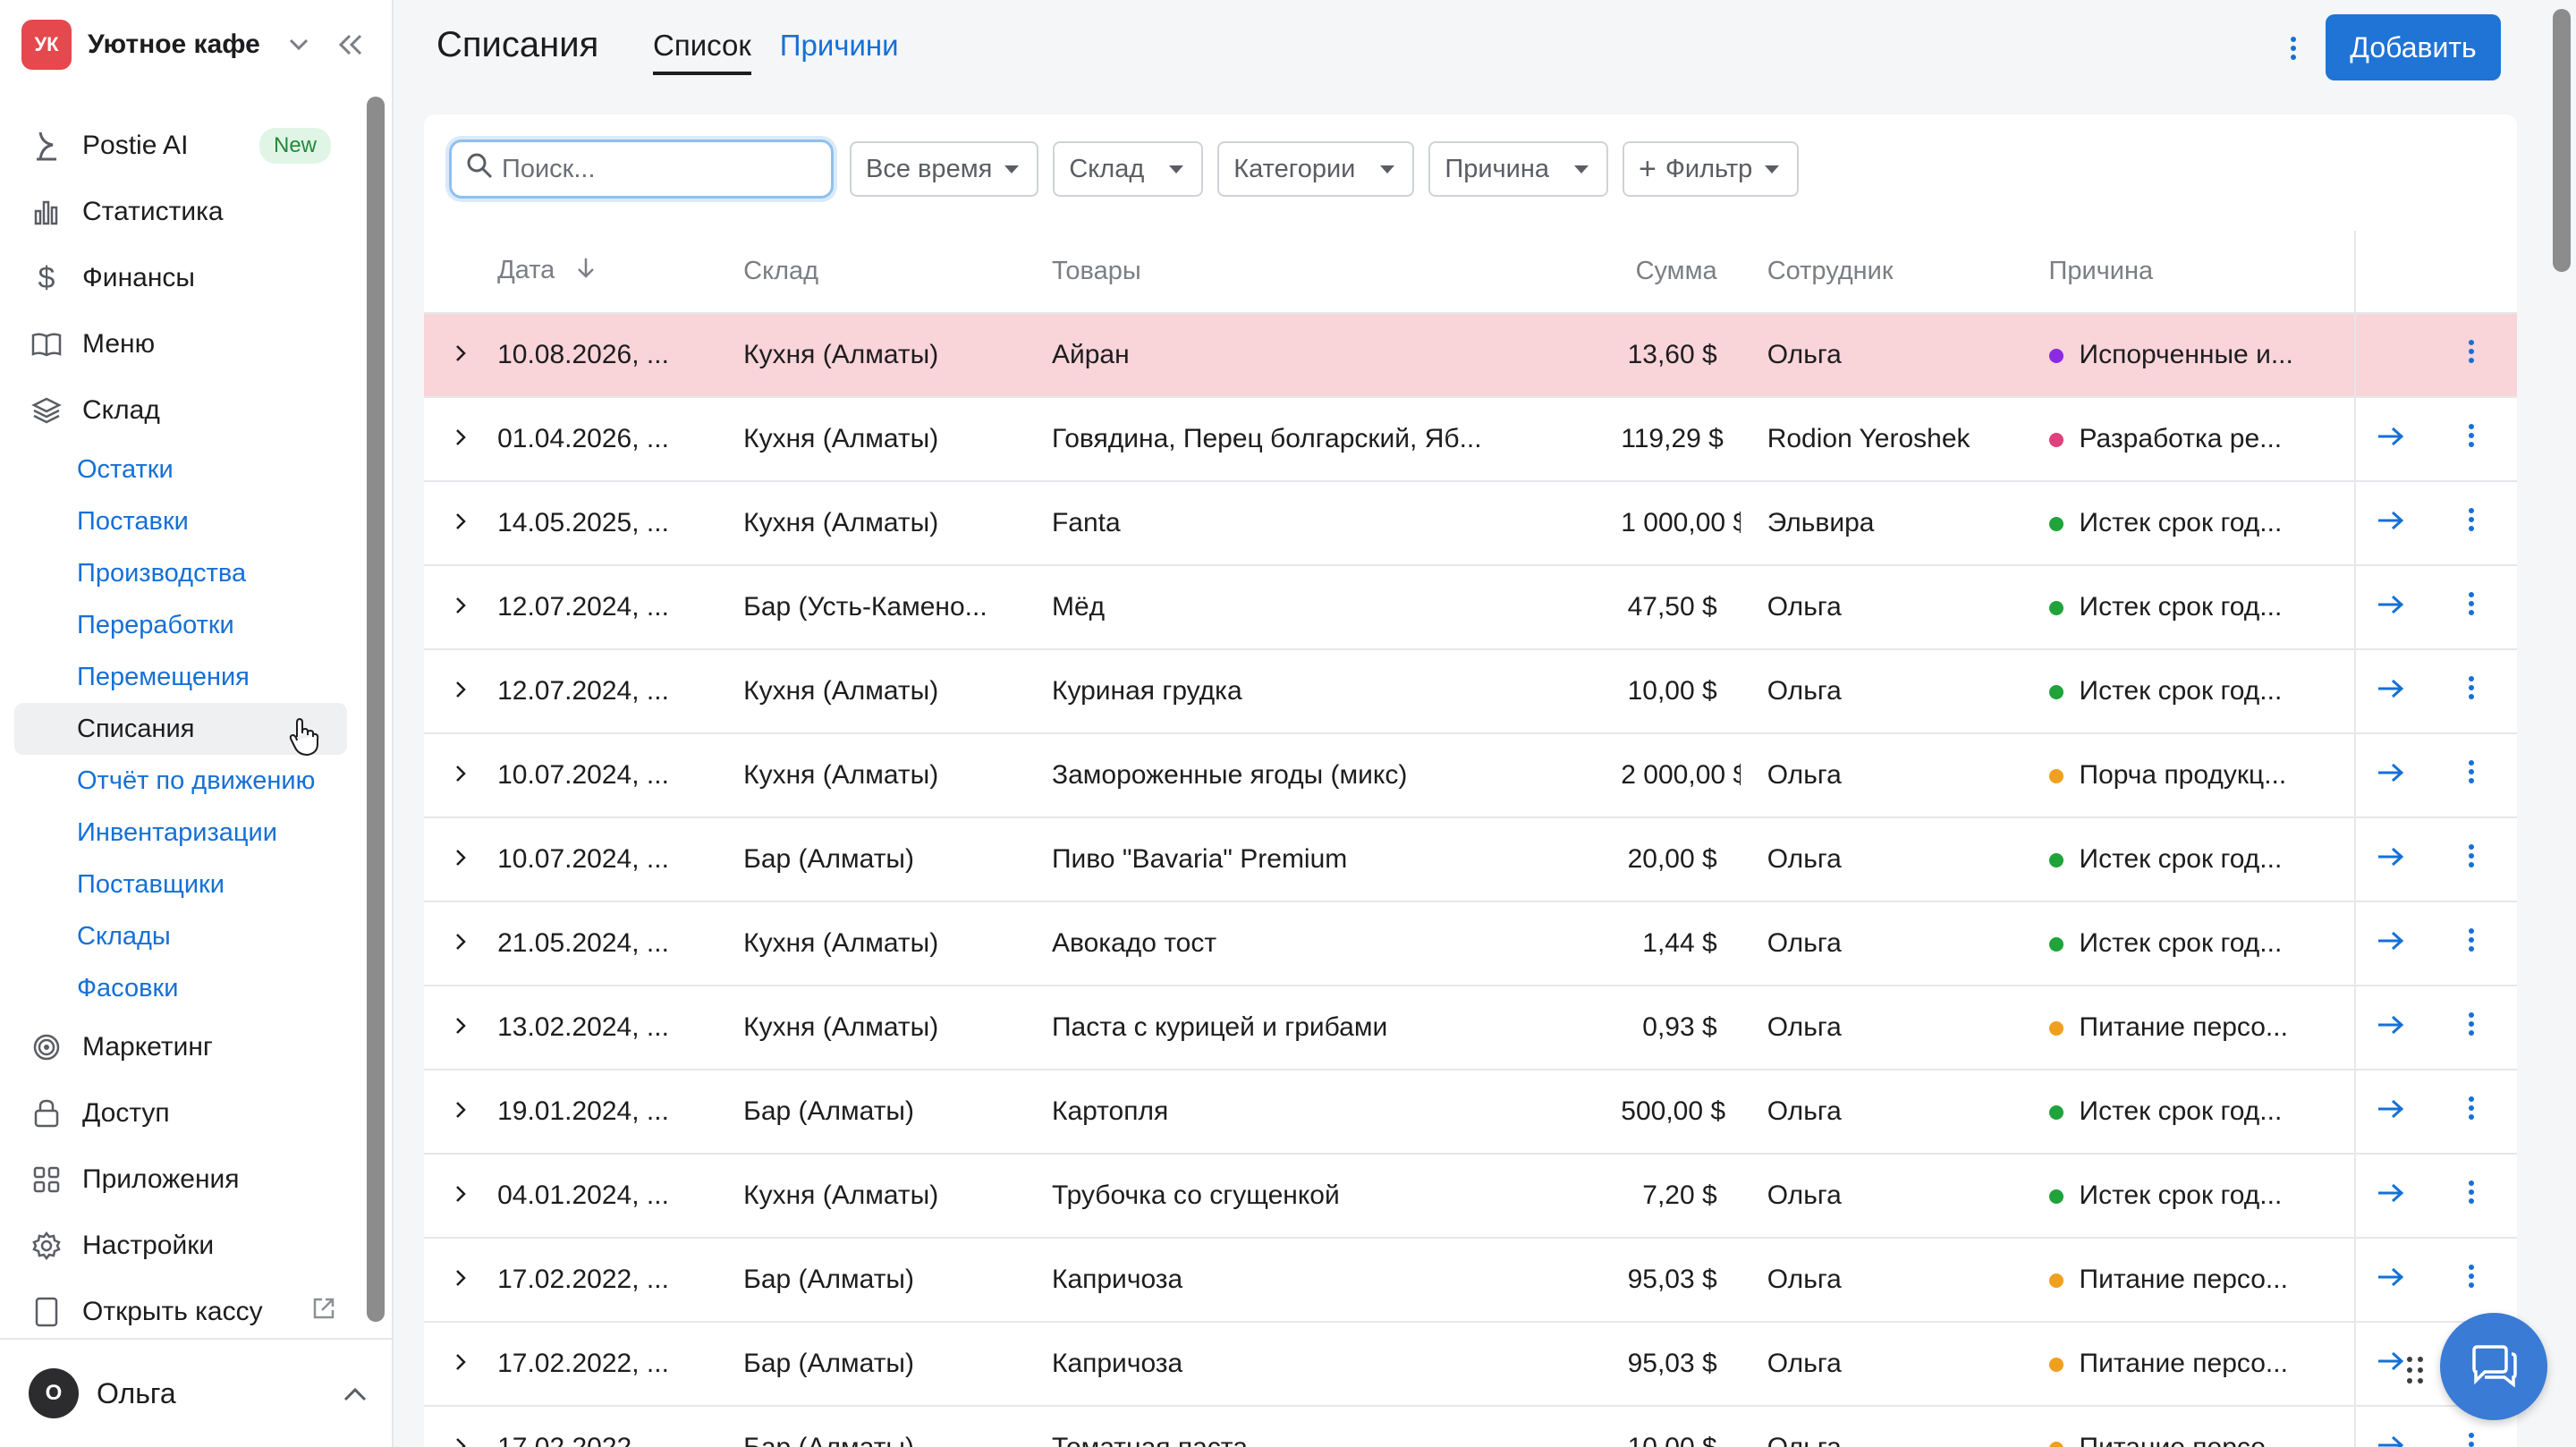 This screenshot has width=2576, height=1447. What do you see at coordinates (1336, 272) in the screenshot?
I see `column-goods: Товары` at bounding box center [1336, 272].